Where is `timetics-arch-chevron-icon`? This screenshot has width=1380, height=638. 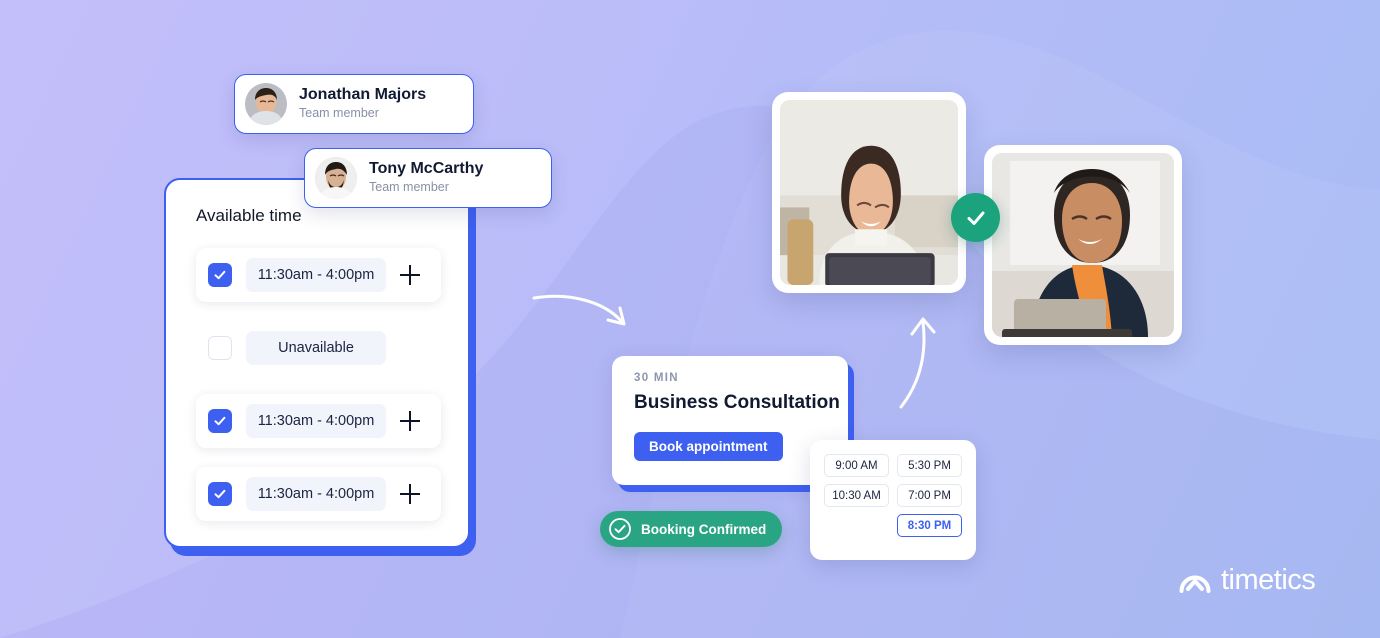
timetics-arch-chevron-icon is located at coordinates (1195, 580).